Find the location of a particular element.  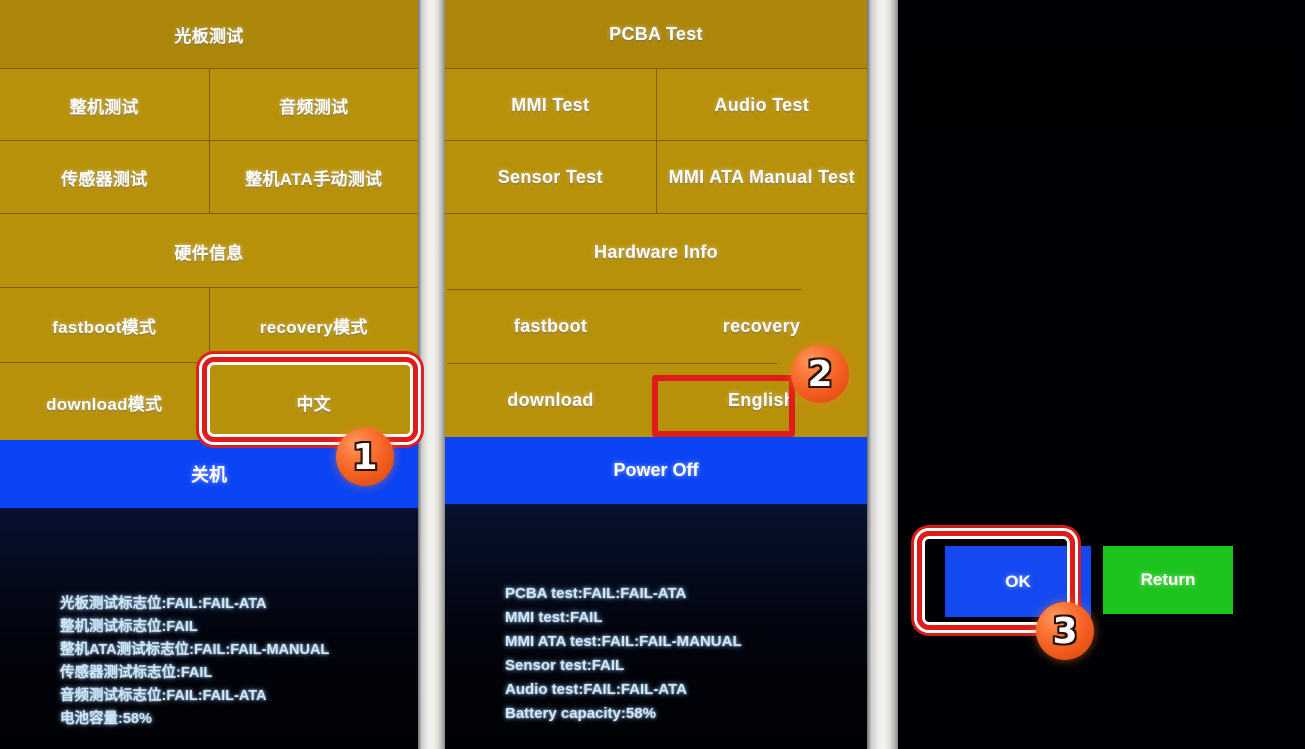

menu-row-4-cn: fastboot模式 recovery模式 is located at coordinates (209, 325).